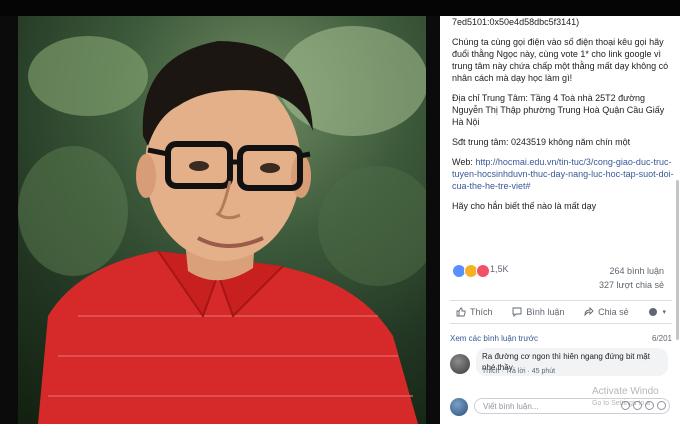 The image size is (680, 424). Describe the element at coordinates (516, 22) in the screenshot. I see `post-paragraph: 7ed5101:0x50e4d58dbc5f3141)` at that location.